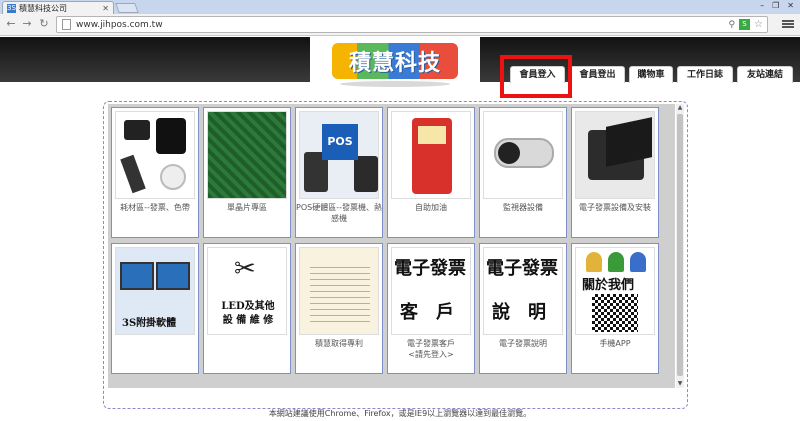 This screenshot has width=800, height=421. Describe the element at coordinates (400, 413) in the screenshot. I see `footer-note: 本網站建議使用Chrome、Firefox，或是IE9以上瀏覽器以達到最佳瀏覽。` at that location.